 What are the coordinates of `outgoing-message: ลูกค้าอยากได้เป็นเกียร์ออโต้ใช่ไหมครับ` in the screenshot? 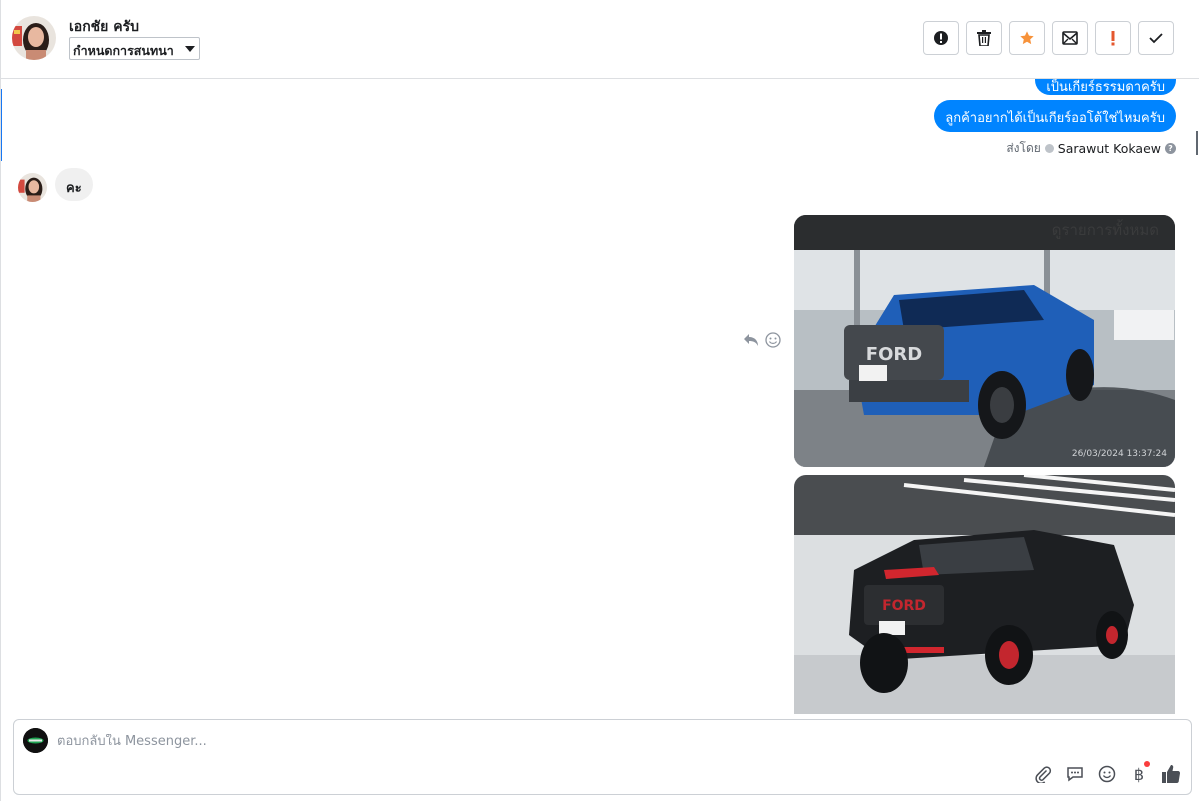 It's located at (1055, 116).